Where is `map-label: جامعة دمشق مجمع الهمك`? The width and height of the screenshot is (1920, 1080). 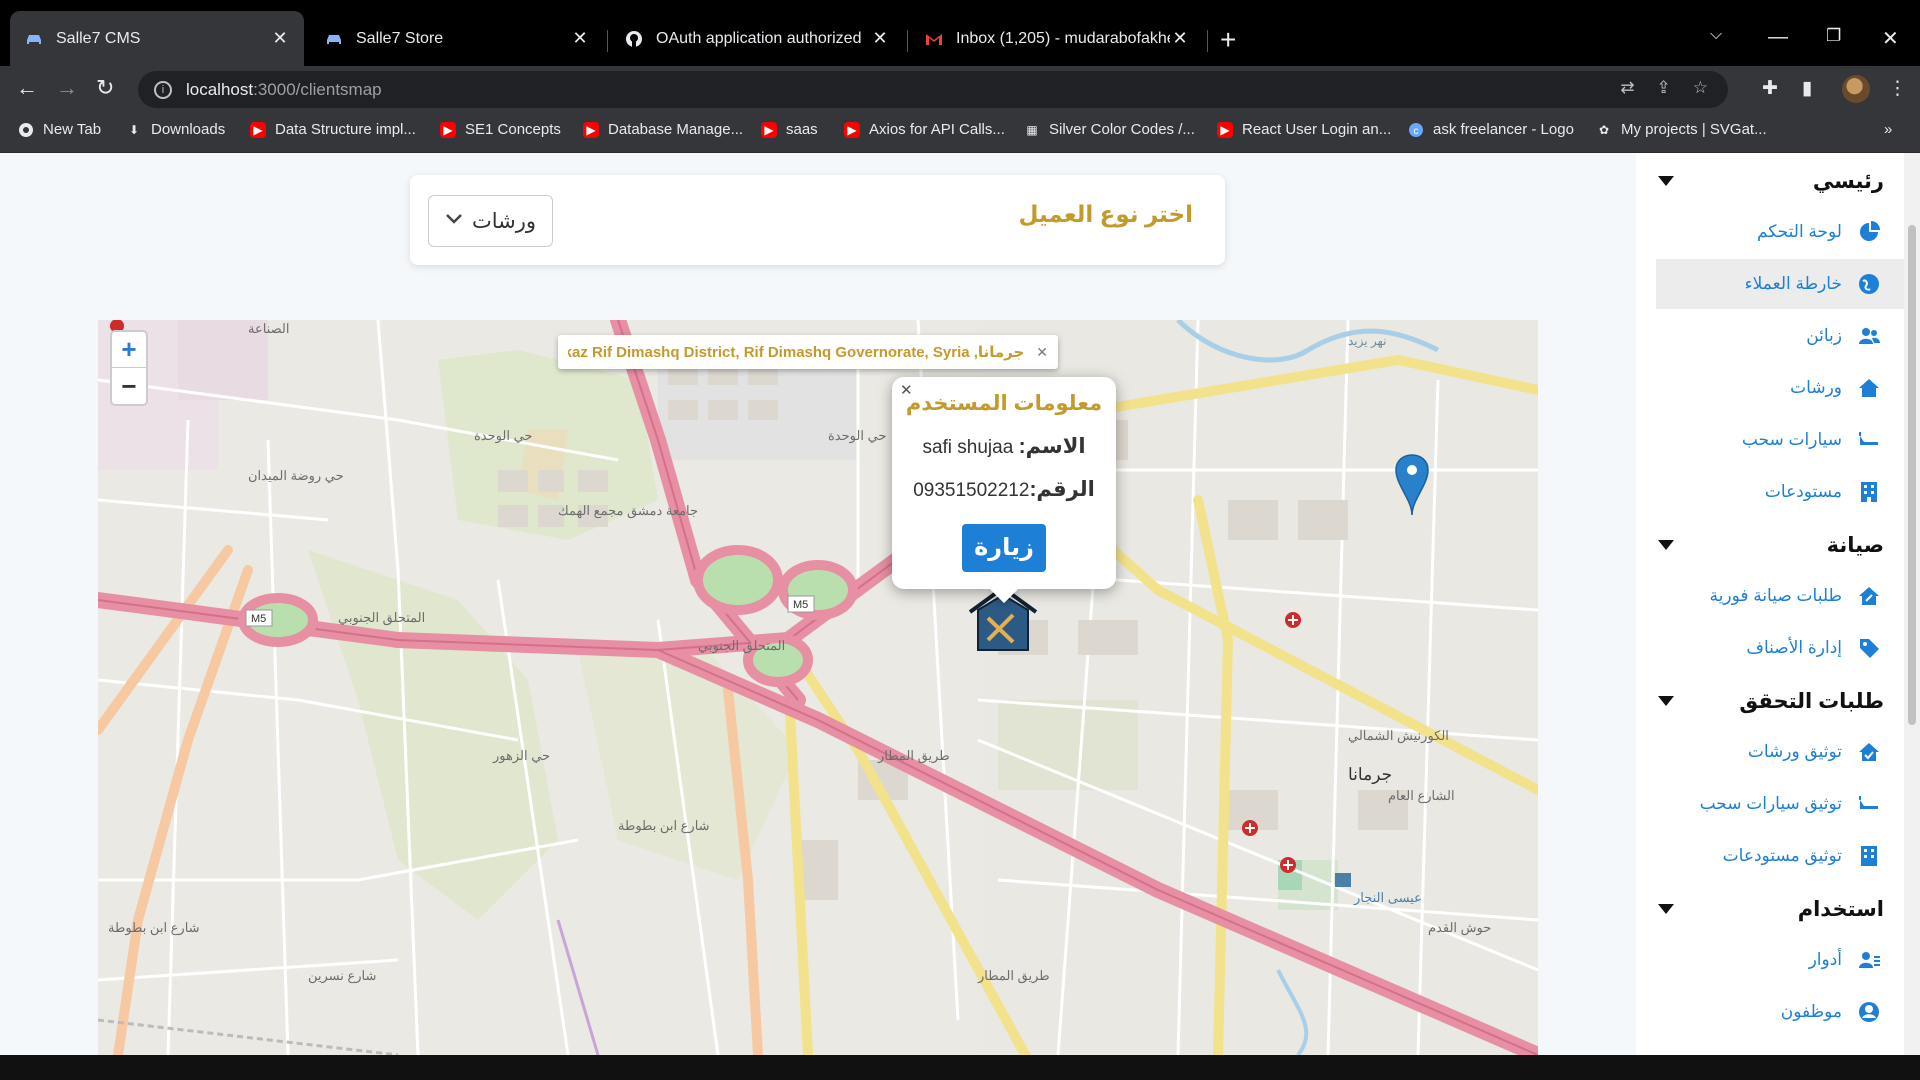
map-label: جامعة دمشق مجمع الهمك is located at coordinates (628, 511).